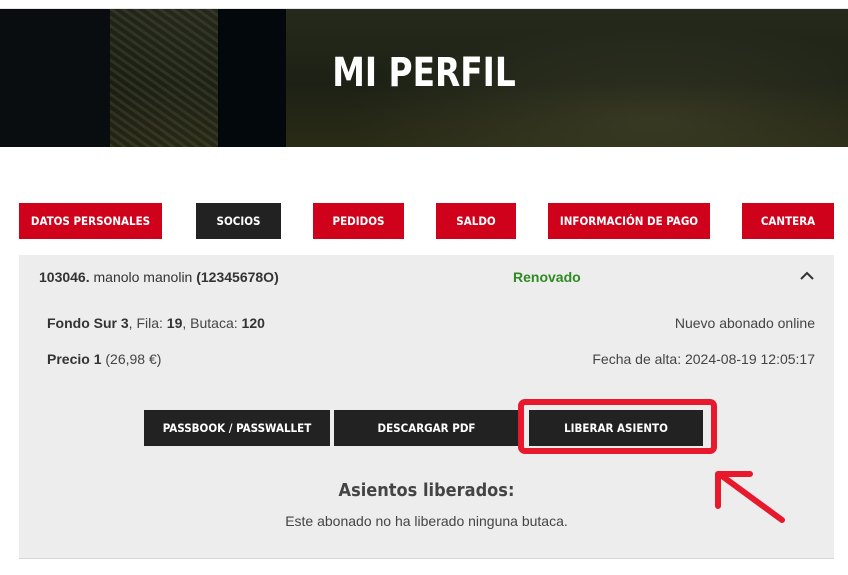 Image resolution: width=848 pixels, height=575 pixels. I want to click on member-number: 103046., so click(64, 277).